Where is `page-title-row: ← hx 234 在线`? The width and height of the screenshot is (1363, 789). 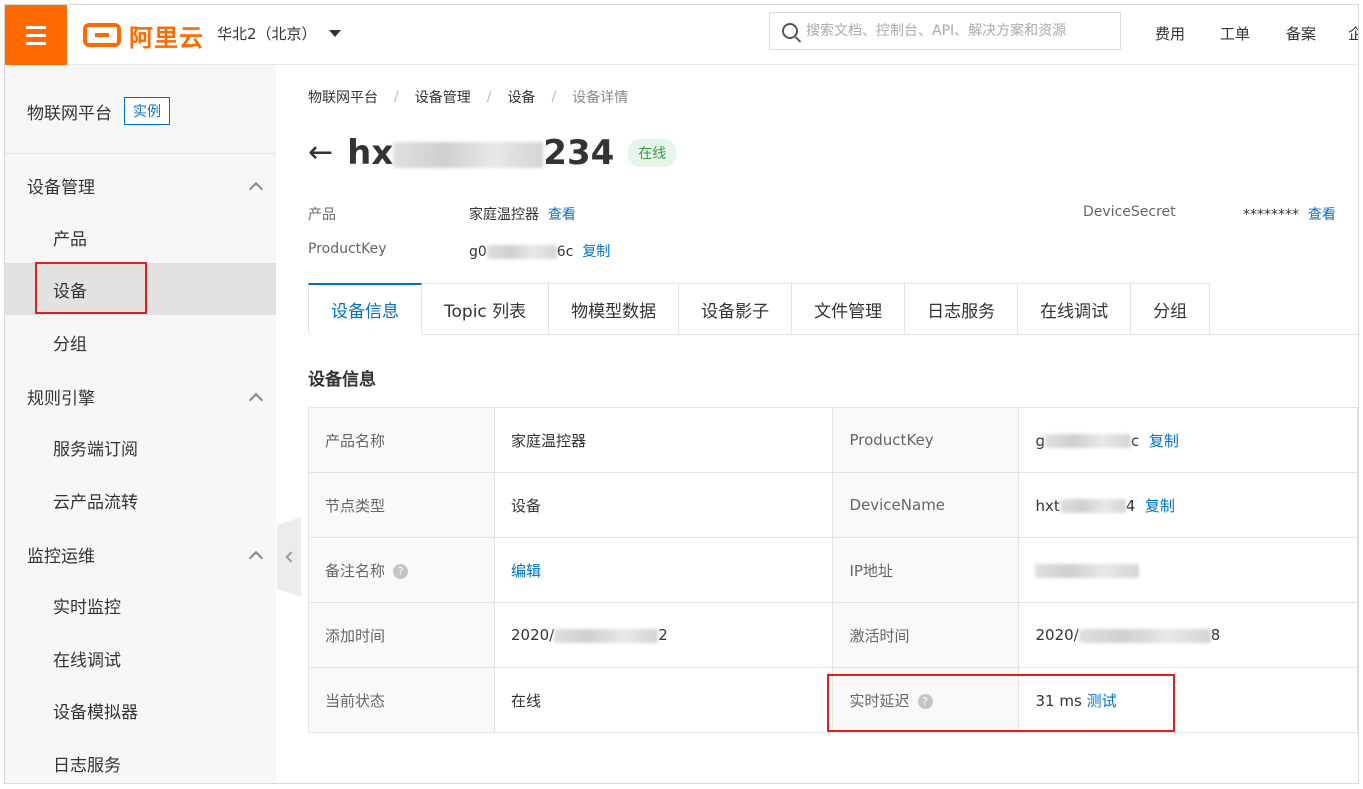
page-title-row: ← hx 234 在线 is located at coordinates (492, 153).